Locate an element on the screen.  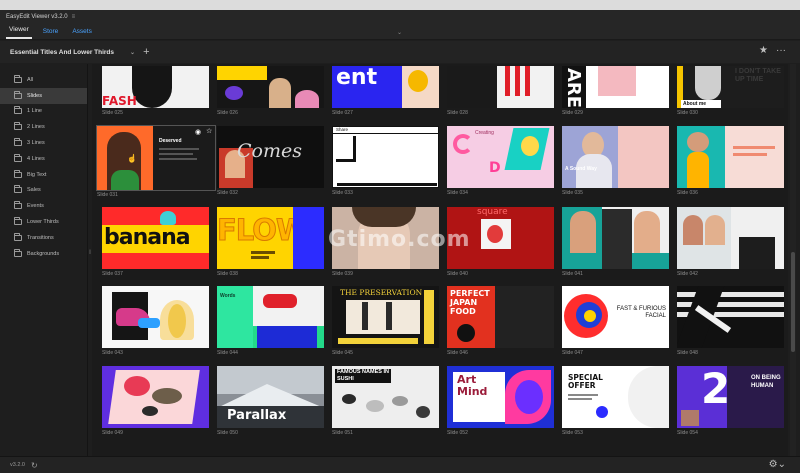
slide-text: ARE is located at coordinates (573, 88).